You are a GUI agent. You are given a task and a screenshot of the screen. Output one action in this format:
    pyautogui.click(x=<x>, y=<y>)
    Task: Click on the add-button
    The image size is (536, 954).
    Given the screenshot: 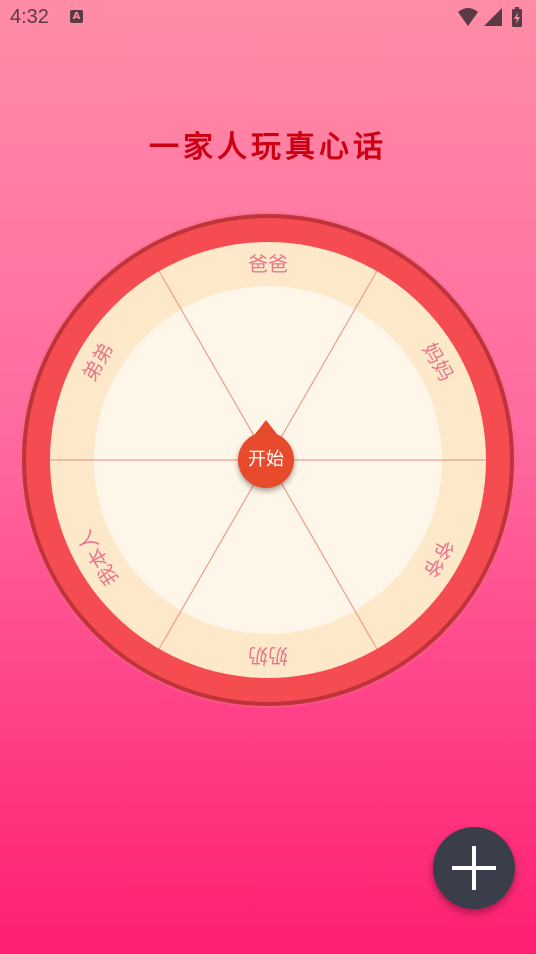 What is the action you would take?
    pyautogui.click(x=474, y=868)
    